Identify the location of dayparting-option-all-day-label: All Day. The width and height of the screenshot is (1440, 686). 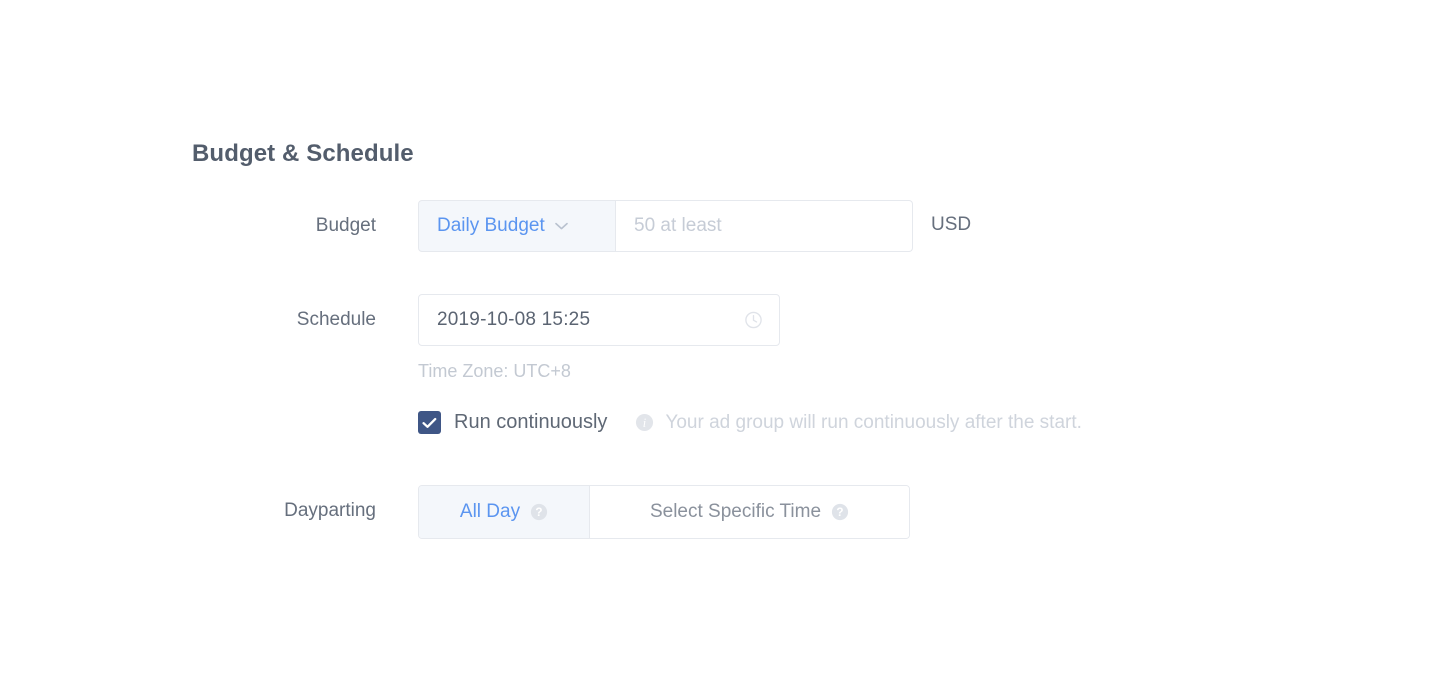
(490, 511).